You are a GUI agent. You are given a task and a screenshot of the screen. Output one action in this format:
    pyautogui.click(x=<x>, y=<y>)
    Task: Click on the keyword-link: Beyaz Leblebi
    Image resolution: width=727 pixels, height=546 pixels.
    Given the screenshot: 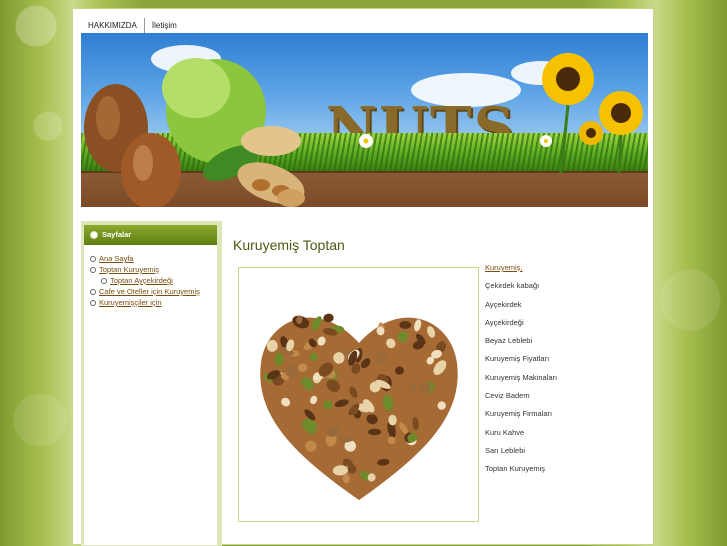 What is the action you would take?
    pyautogui.click(x=521, y=344)
    